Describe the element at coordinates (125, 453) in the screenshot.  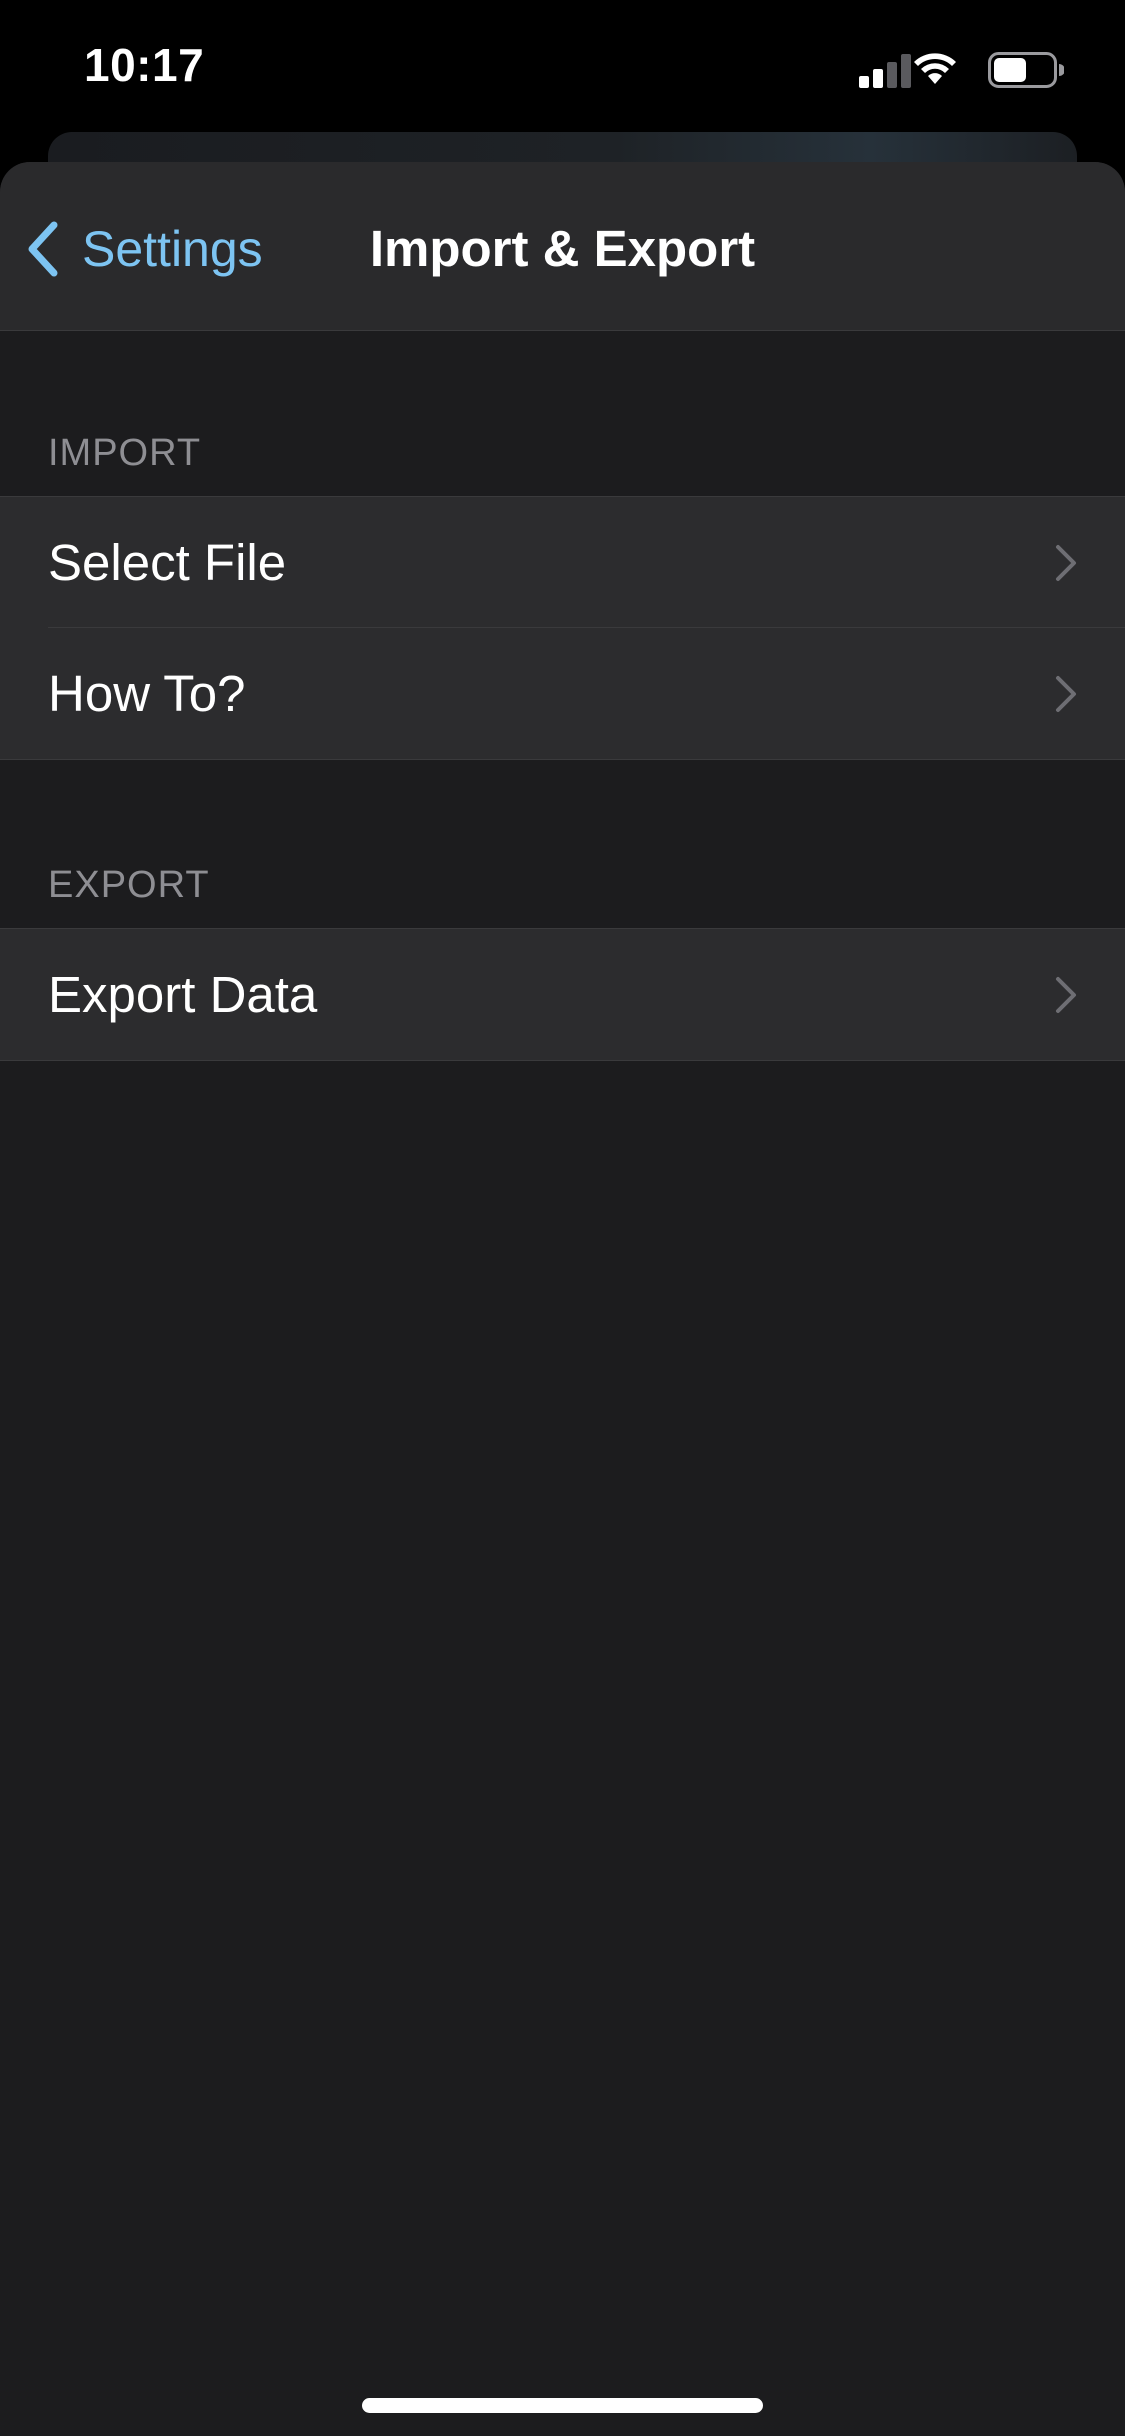
I see `section-header-import: IMPORT` at that location.